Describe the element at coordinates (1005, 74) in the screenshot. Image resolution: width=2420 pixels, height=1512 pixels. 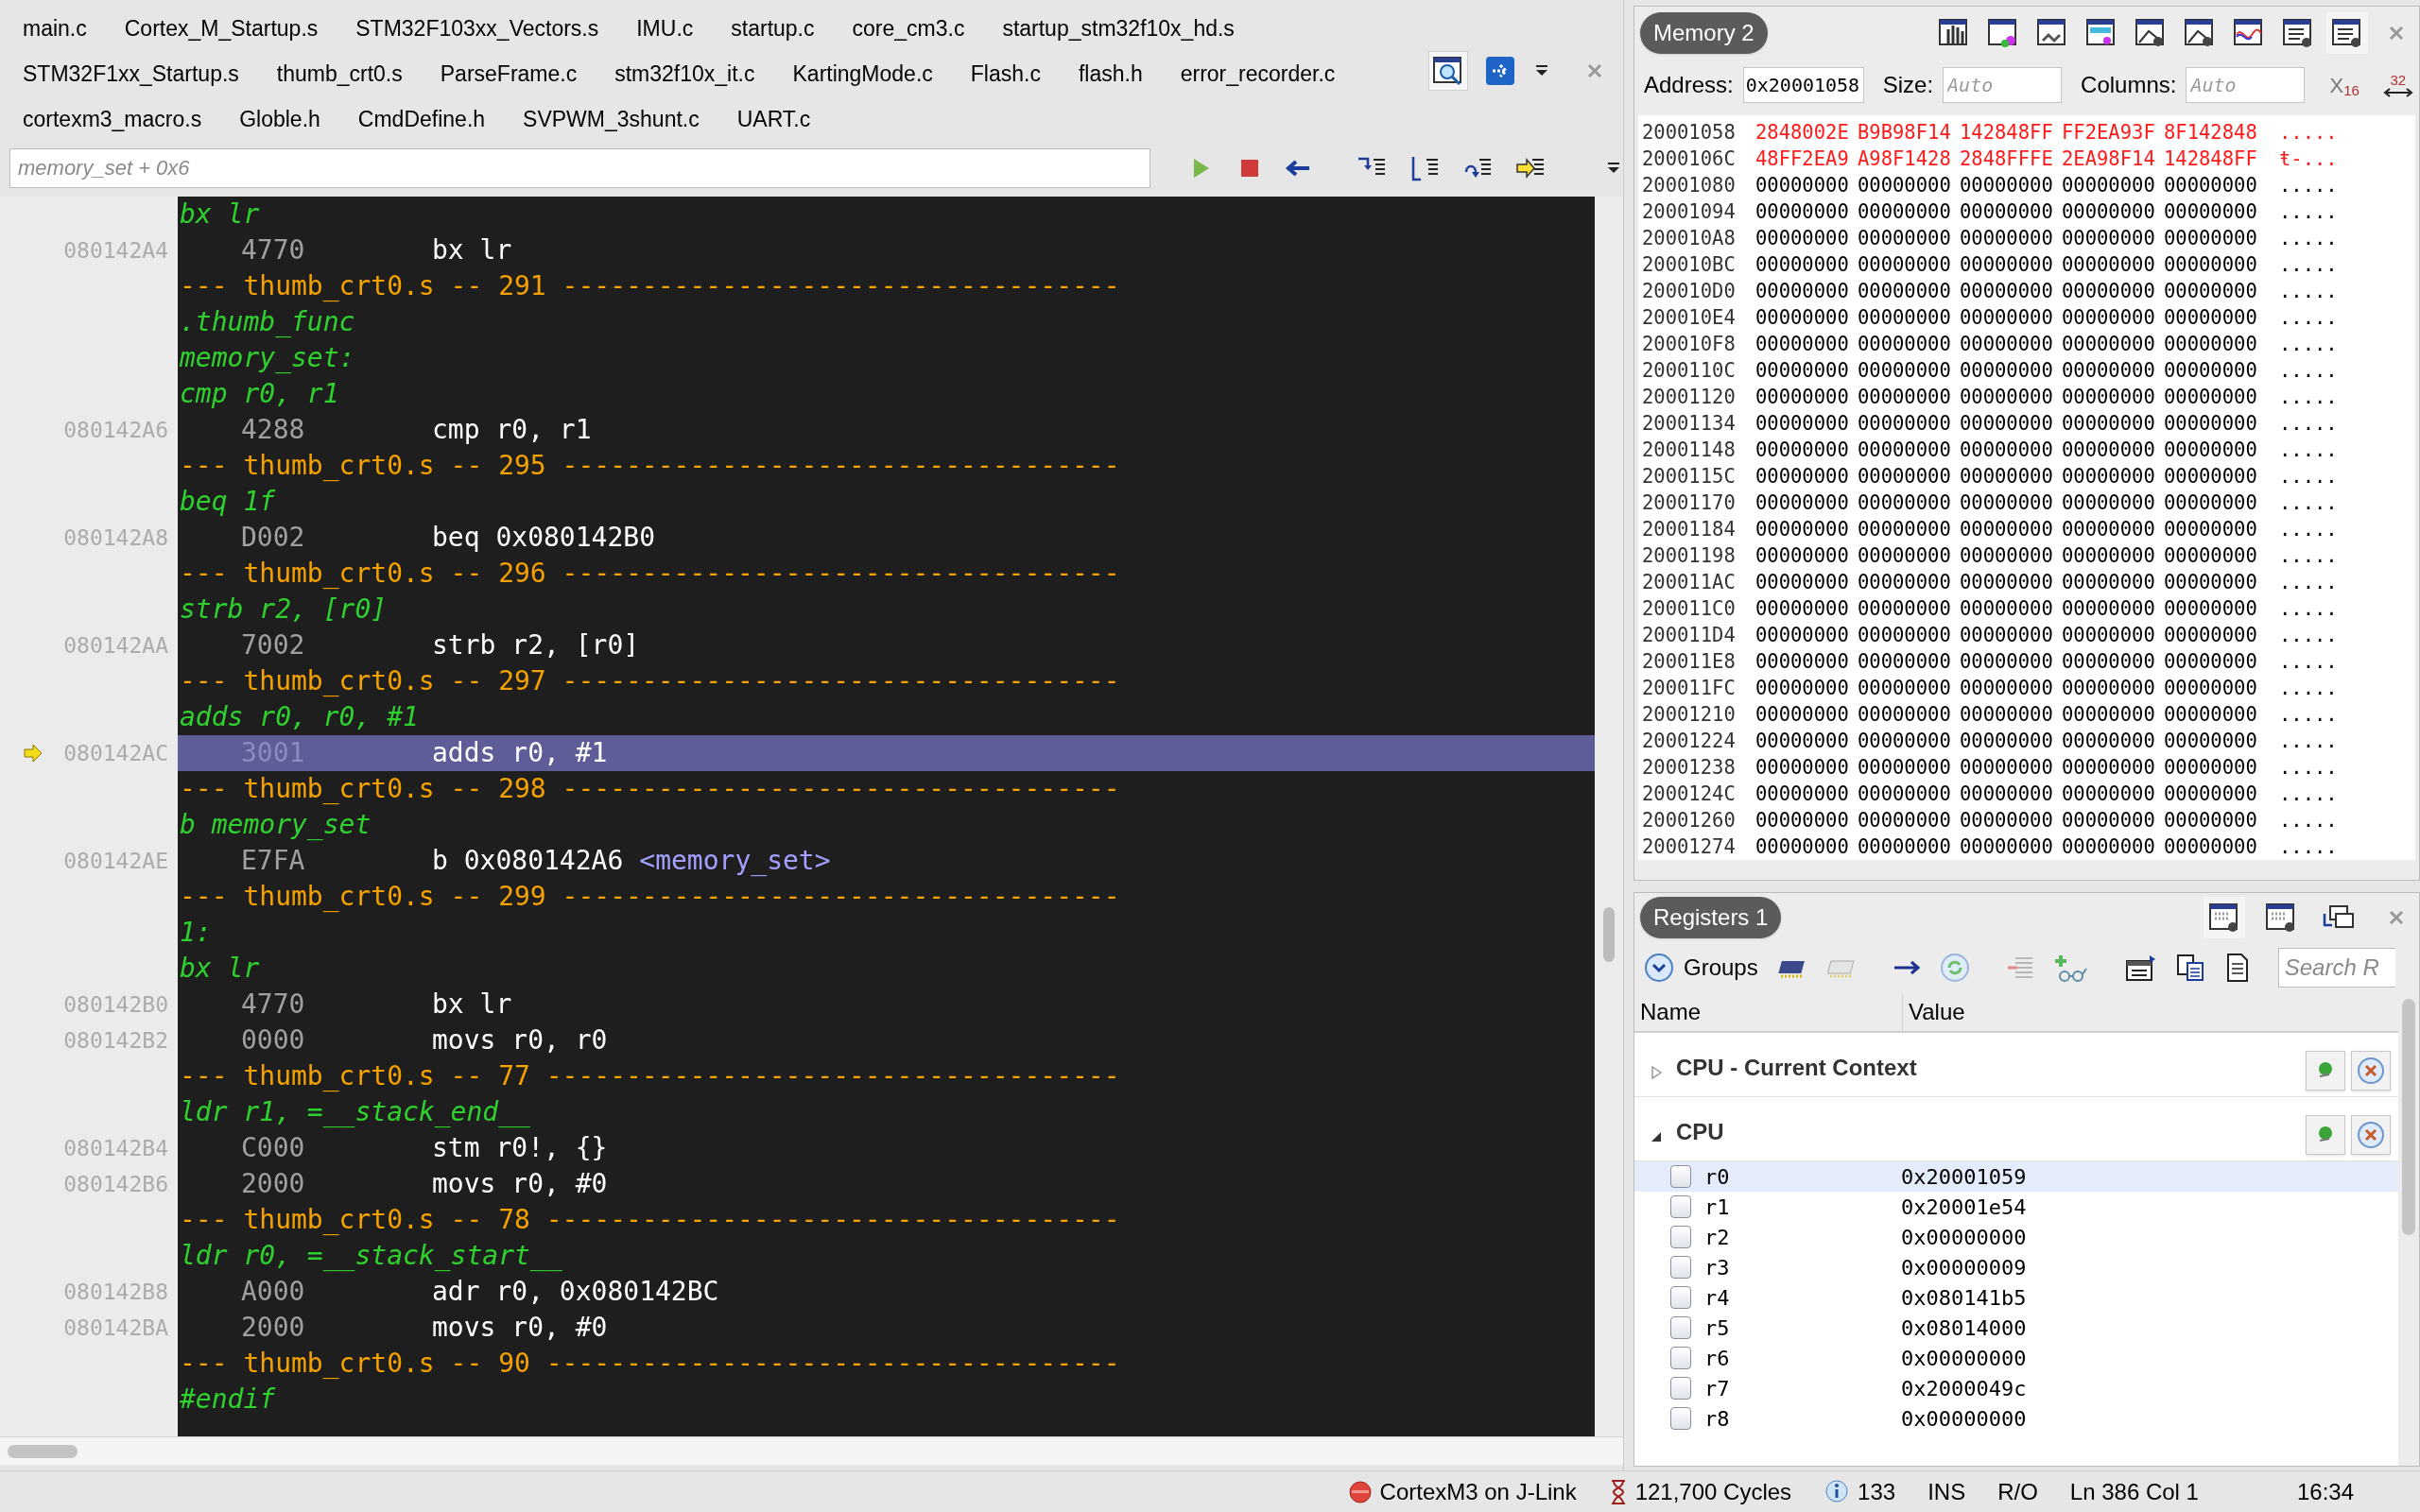
I see `file-tab: Flash.c` at that location.